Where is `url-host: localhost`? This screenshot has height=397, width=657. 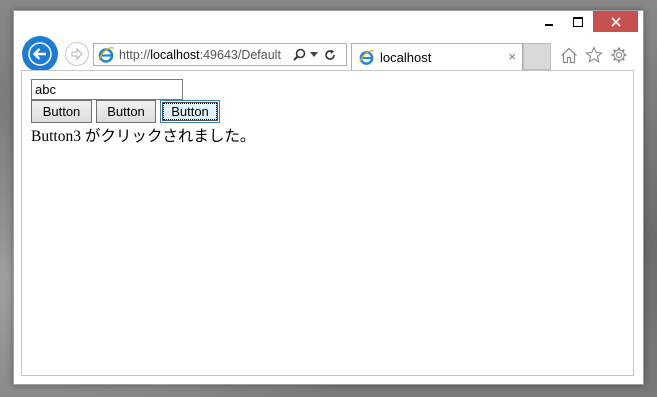 url-host: localhost is located at coordinates (175, 54).